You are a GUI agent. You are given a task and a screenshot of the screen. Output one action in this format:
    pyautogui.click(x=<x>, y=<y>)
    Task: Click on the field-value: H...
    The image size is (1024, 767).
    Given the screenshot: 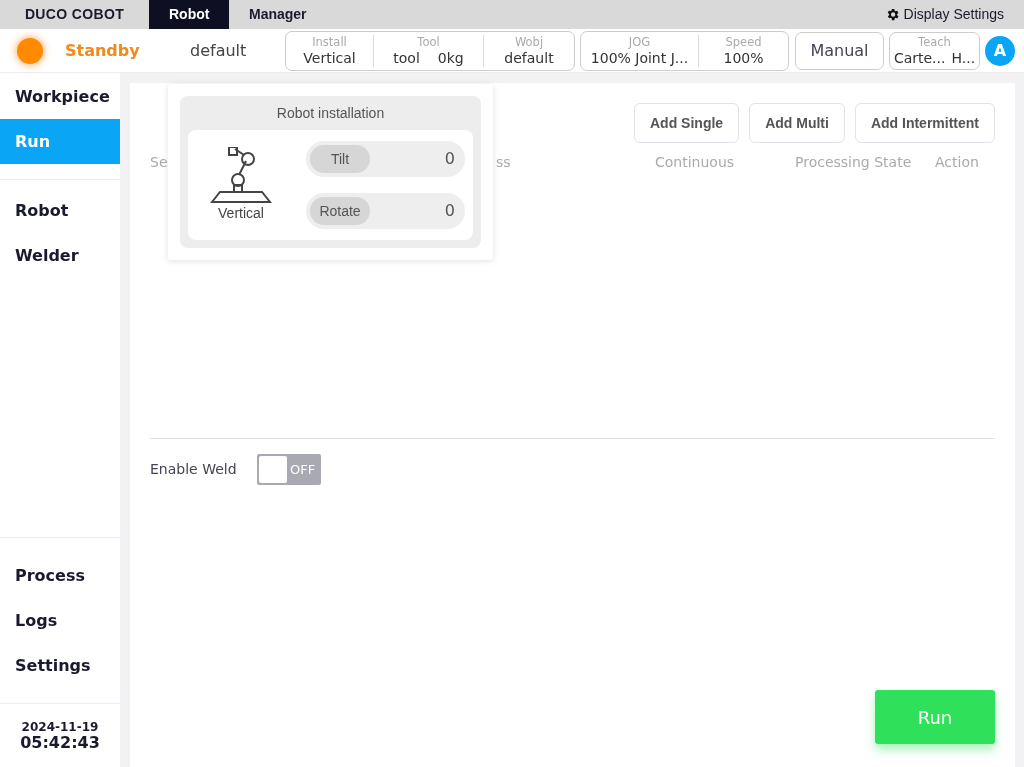 What is the action you would take?
    pyautogui.click(x=963, y=57)
    